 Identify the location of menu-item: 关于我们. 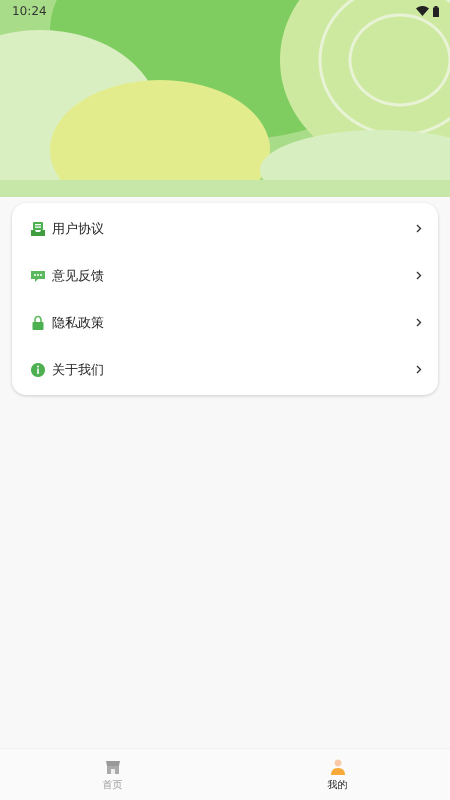
(234, 369).